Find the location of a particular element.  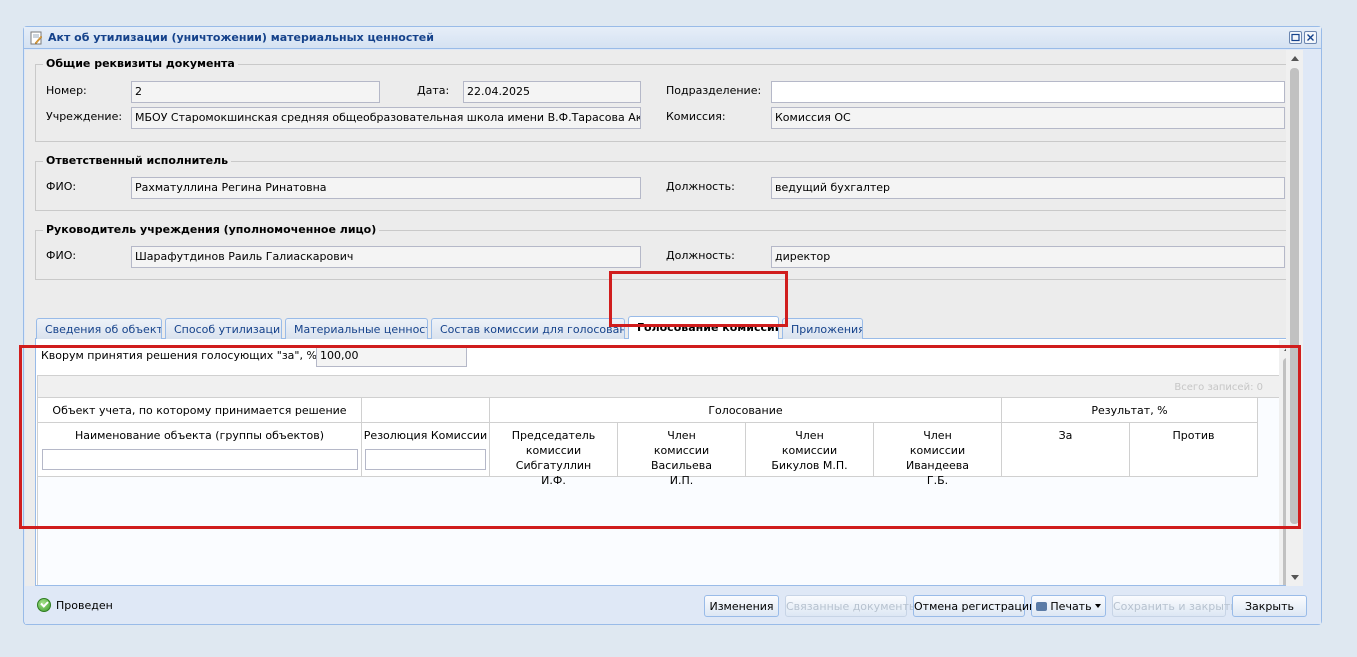

document-icon is located at coordinates (36, 38).